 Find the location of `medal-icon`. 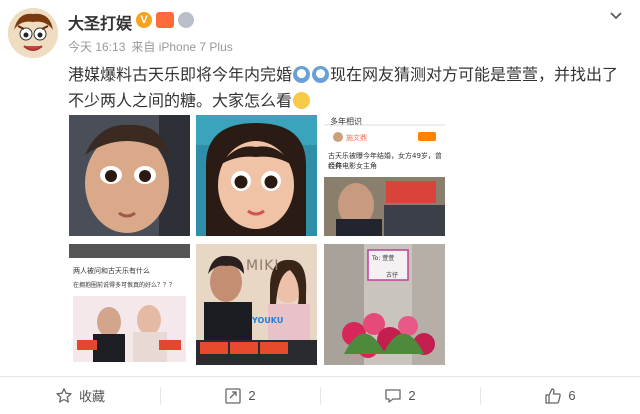

medal-icon is located at coordinates (186, 20).